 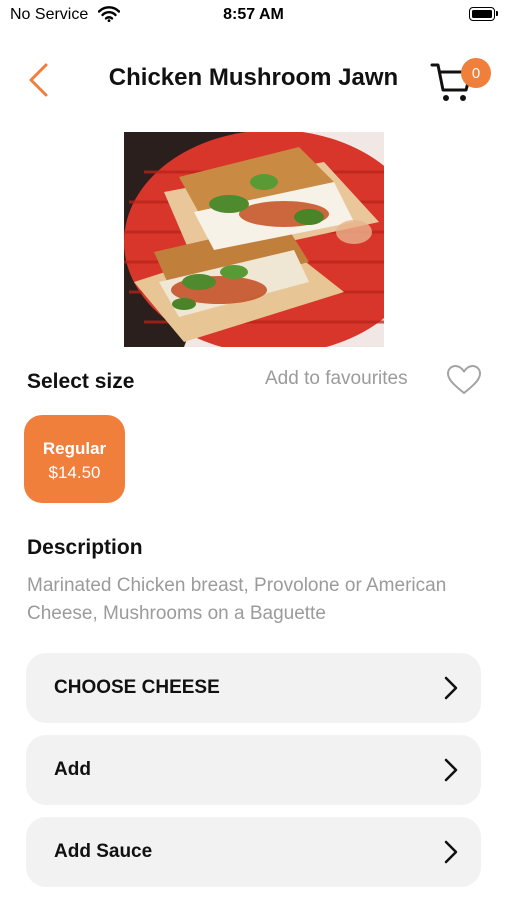 I want to click on cart-button: 0, so click(x=460, y=80).